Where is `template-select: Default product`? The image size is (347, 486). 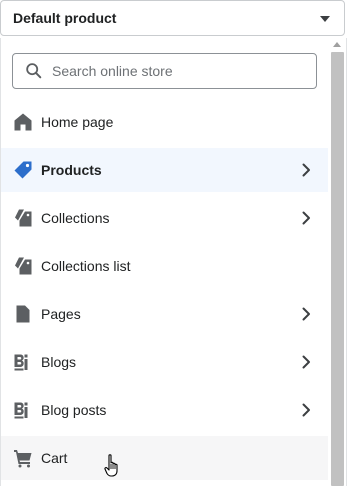
template-select: Default product is located at coordinates (172, 18).